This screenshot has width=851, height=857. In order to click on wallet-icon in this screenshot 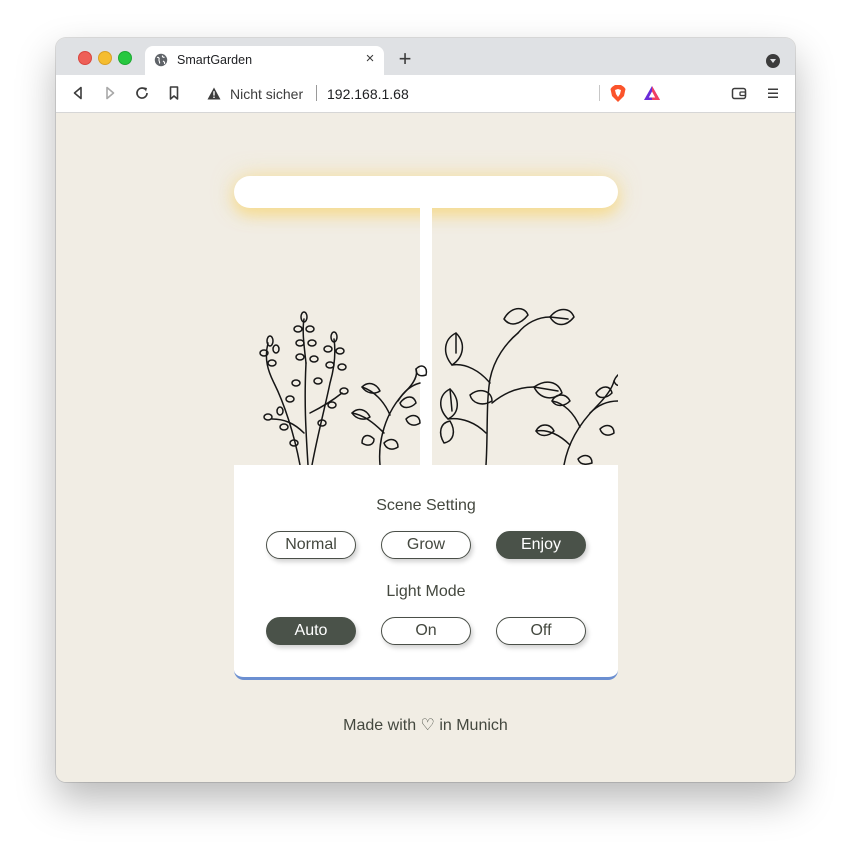, I will do `click(739, 93)`.